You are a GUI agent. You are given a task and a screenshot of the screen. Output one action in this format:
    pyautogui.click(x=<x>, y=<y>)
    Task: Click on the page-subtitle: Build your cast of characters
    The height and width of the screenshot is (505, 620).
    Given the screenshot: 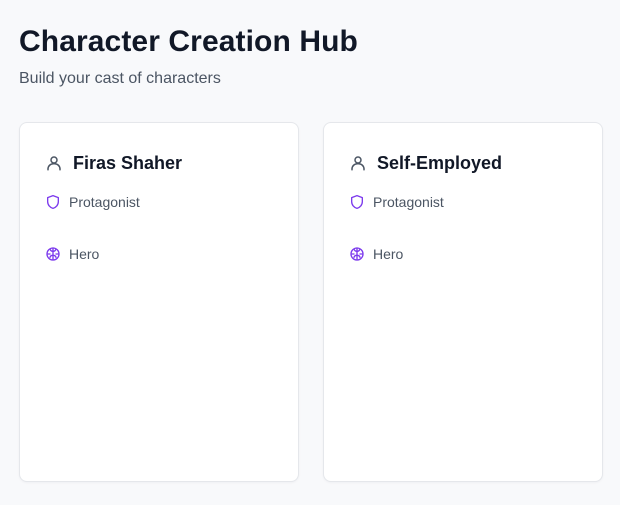 What is the action you would take?
    pyautogui.click(x=120, y=78)
    